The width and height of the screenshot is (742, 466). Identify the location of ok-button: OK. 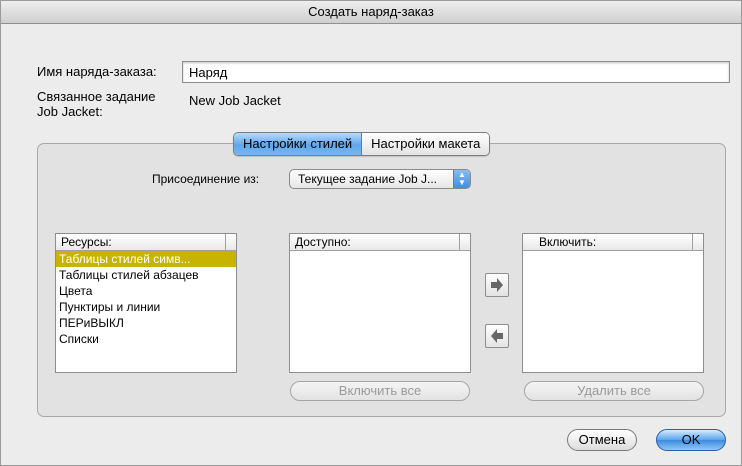
(691, 440).